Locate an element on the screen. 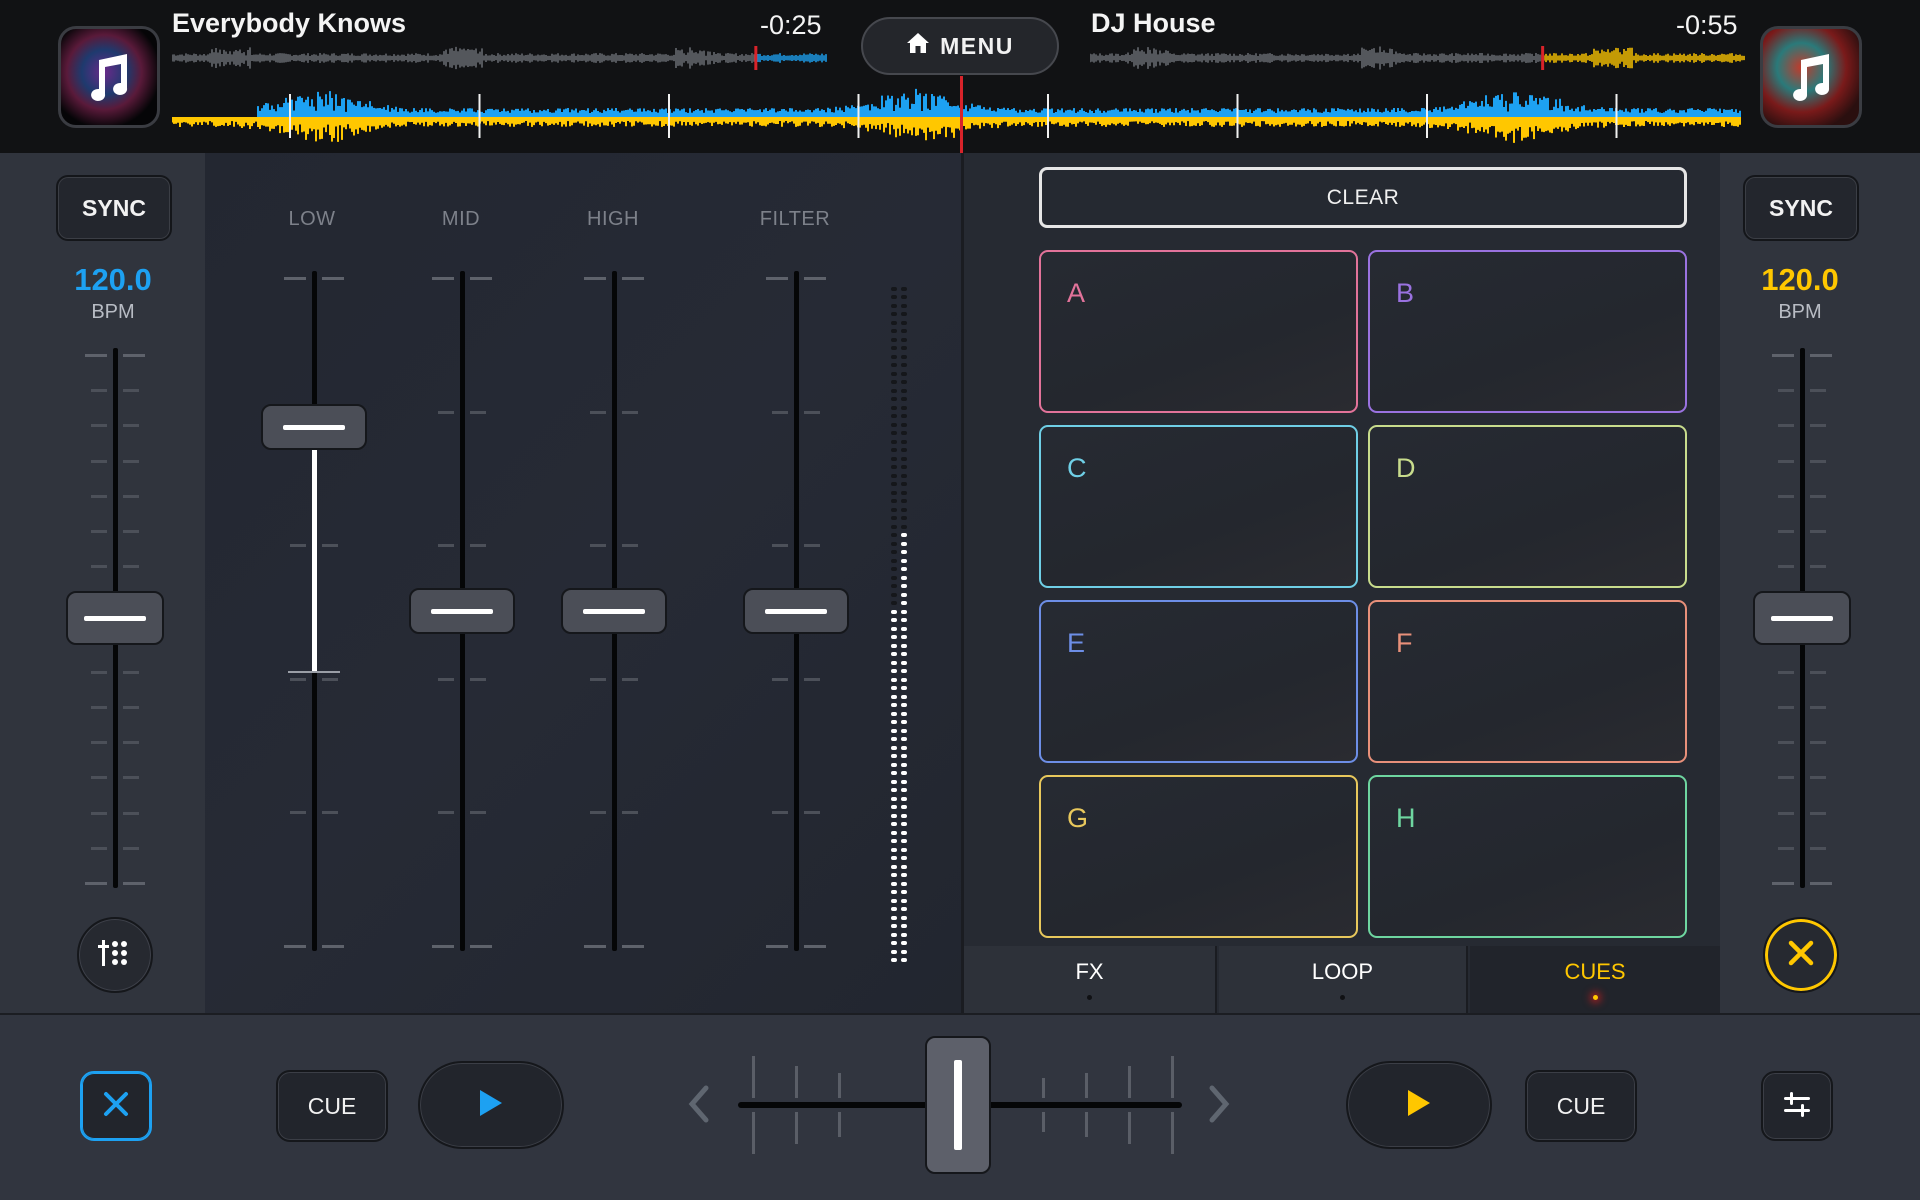 Image resolution: width=1920 pixels, height=1200 pixels. eq-low-fader-zero-mark is located at coordinates (314, 672).